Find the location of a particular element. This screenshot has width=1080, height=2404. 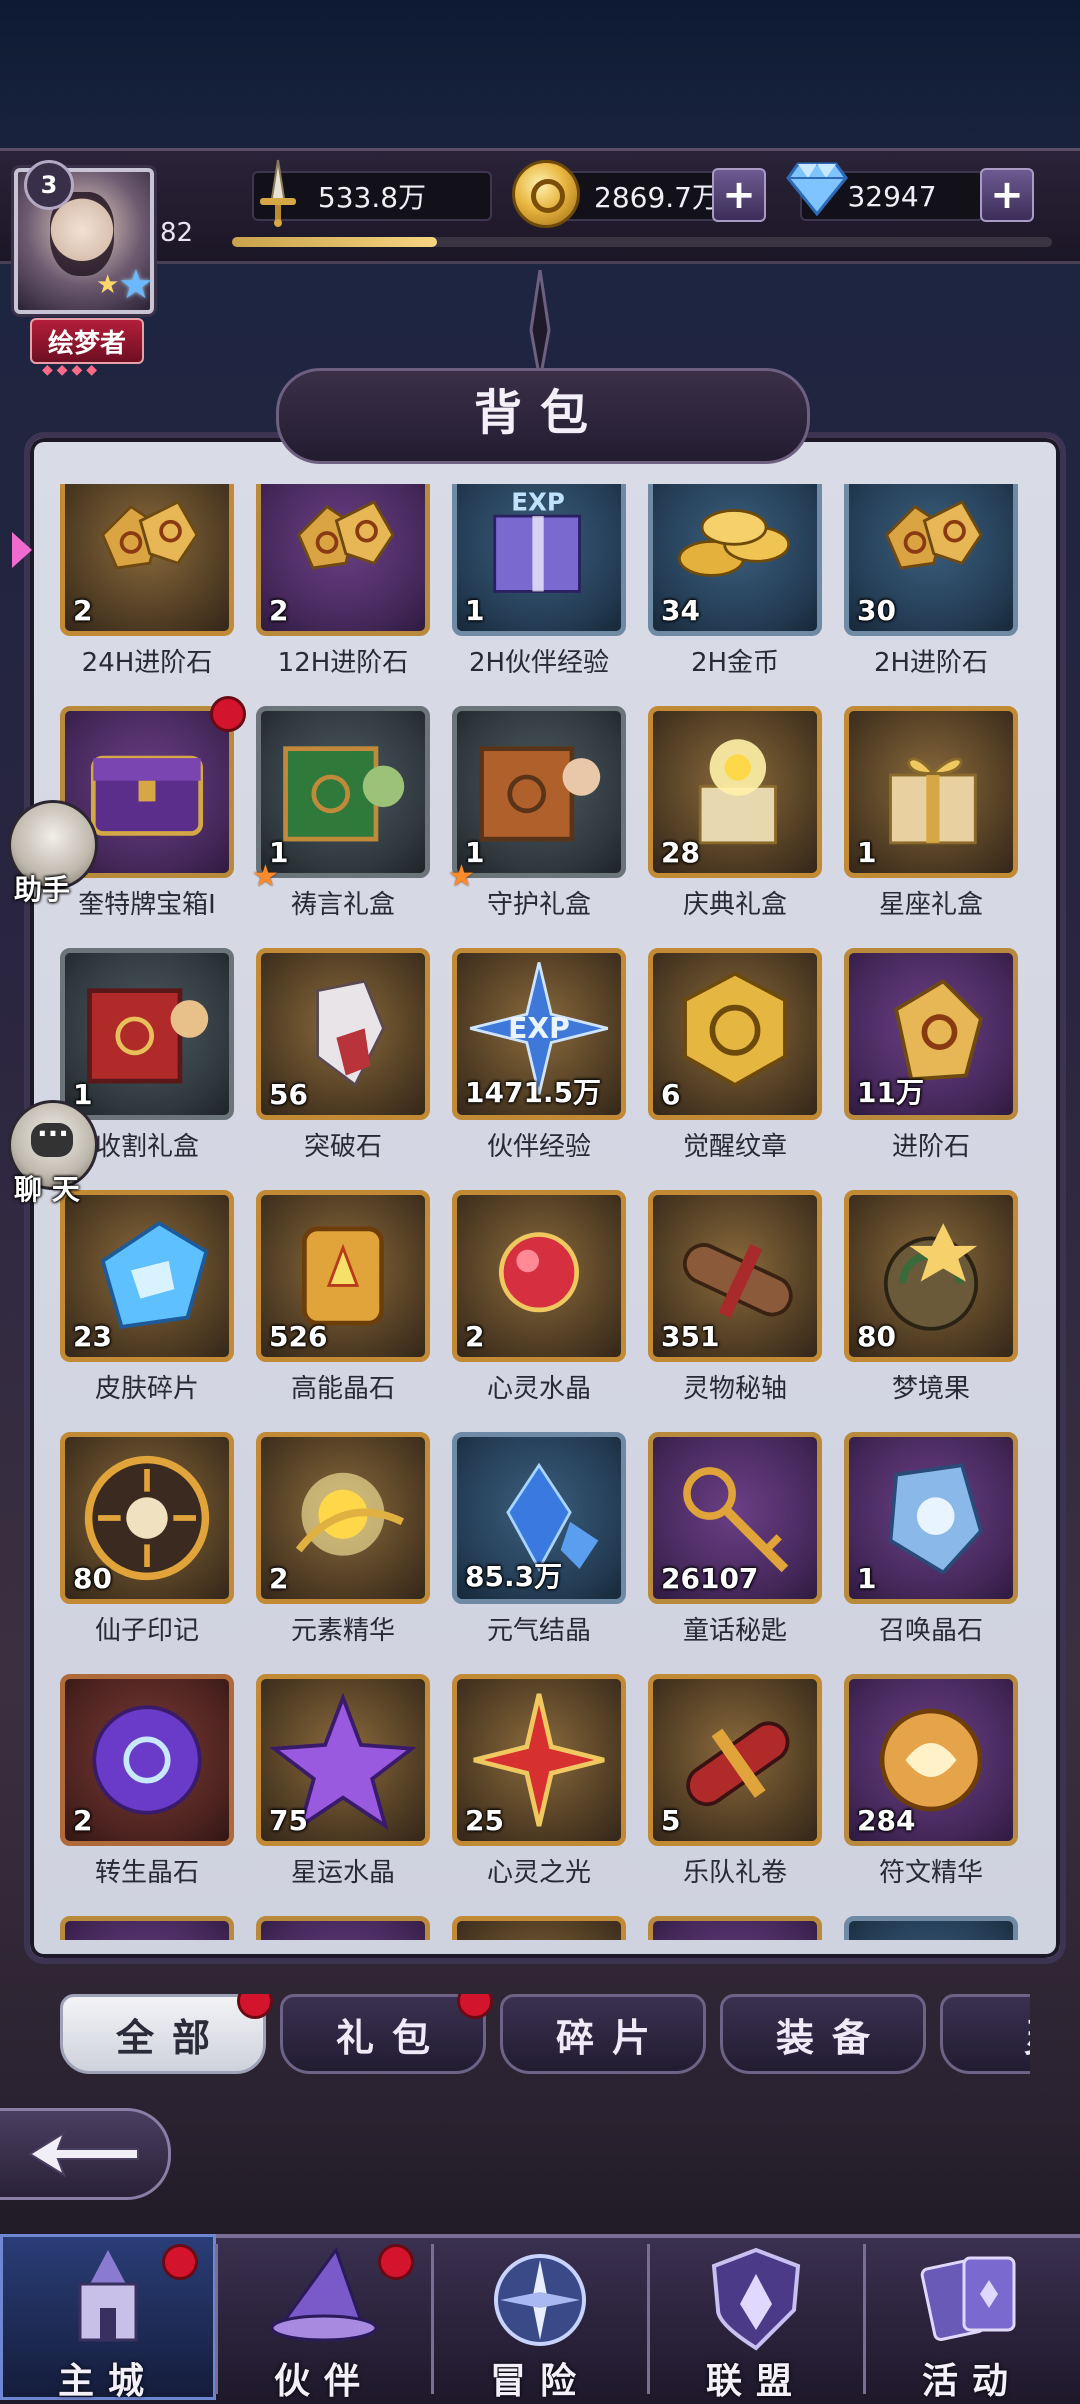

inventory-item: 23 皮肤碎片 is located at coordinates (147, 1297).